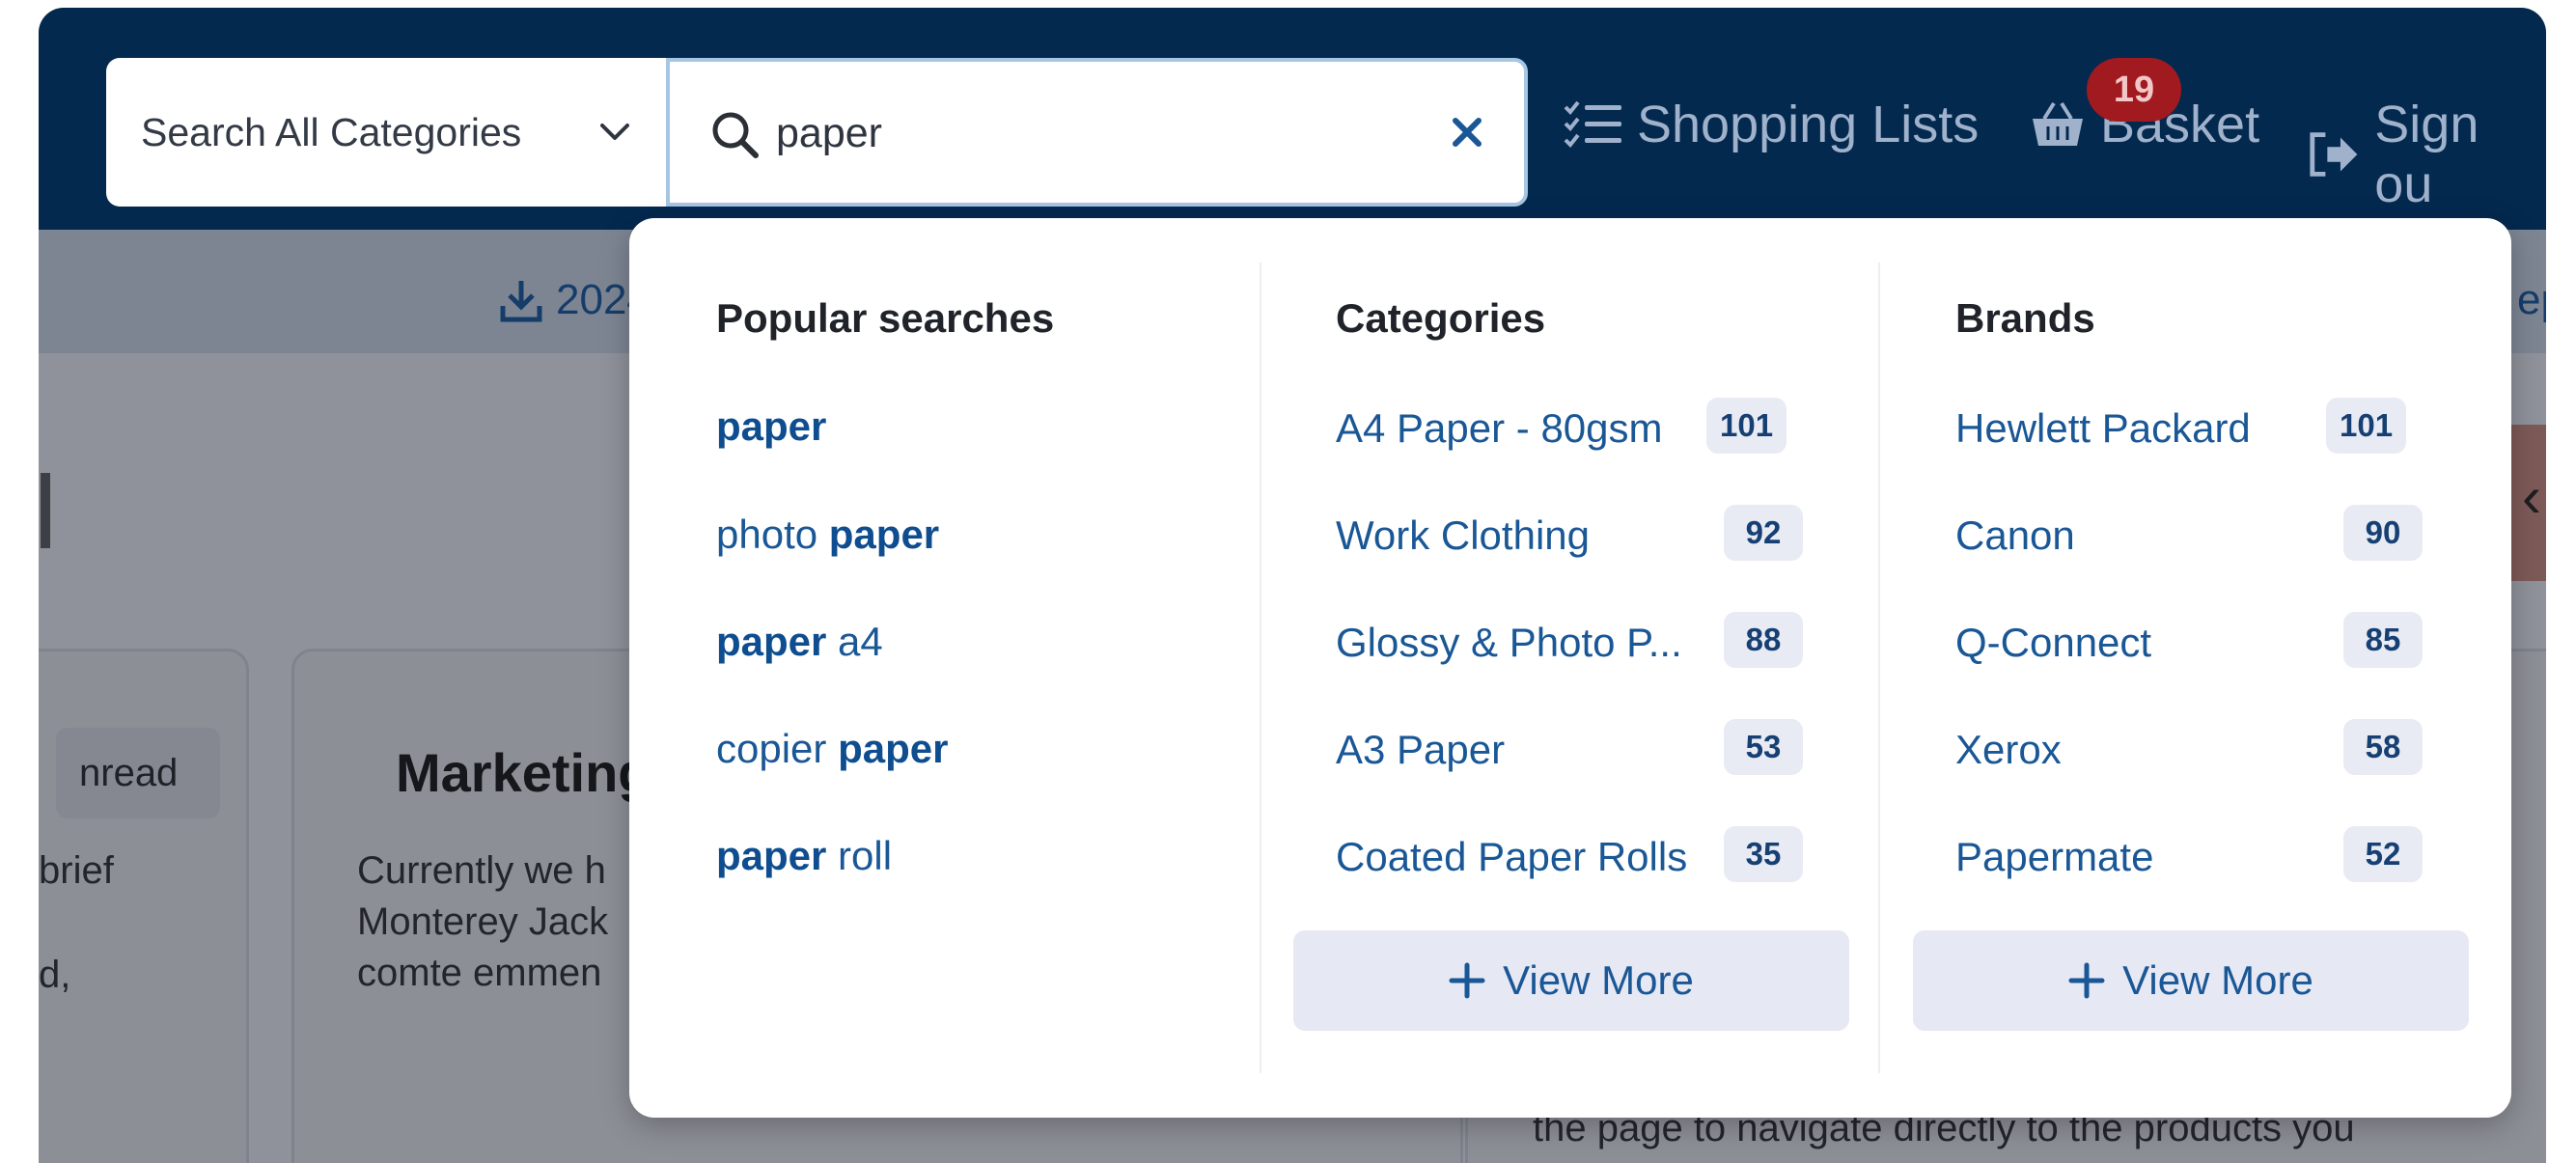 This screenshot has height=1163, width=2576. I want to click on category-item: Work Clothing 92, so click(1569, 534).